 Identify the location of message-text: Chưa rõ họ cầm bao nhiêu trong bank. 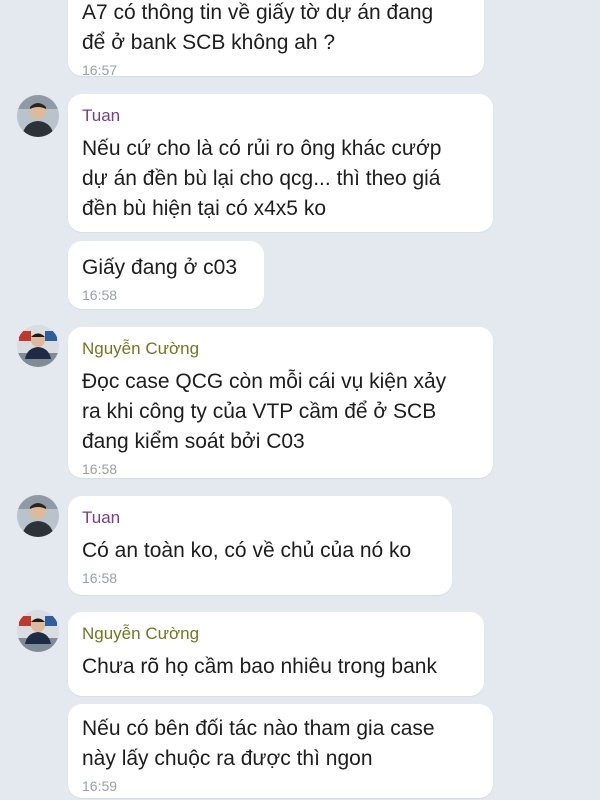
(259, 666).